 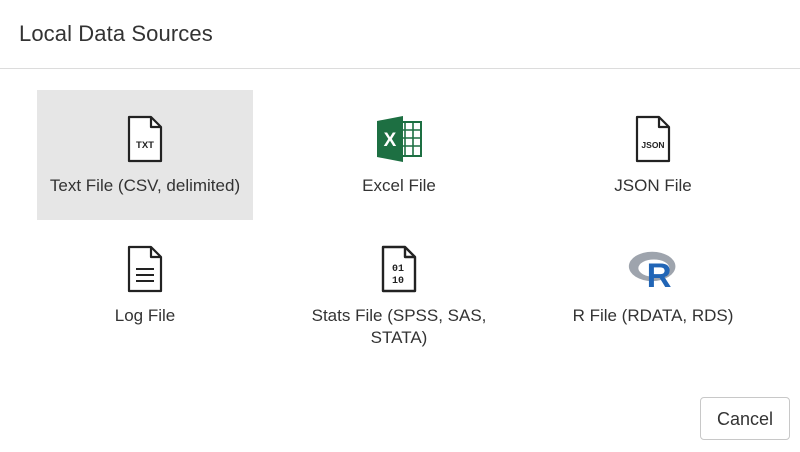 I want to click on excel-icon: X, so click(x=399, y=139).